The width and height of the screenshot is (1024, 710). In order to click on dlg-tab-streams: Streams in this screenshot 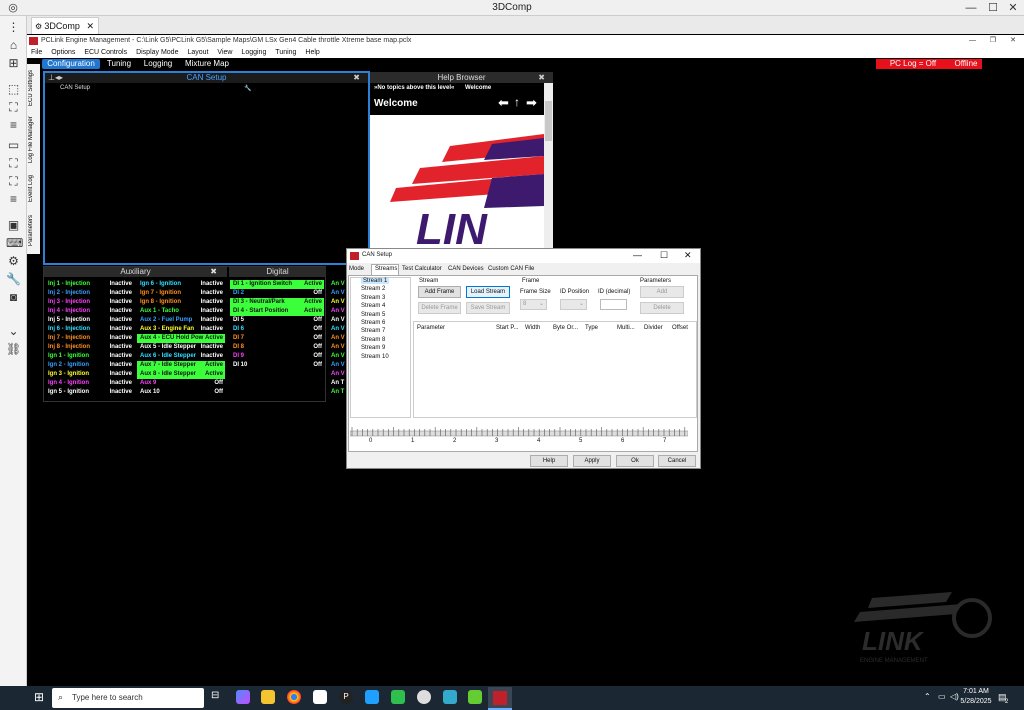, I will do `click(386, 269)`.